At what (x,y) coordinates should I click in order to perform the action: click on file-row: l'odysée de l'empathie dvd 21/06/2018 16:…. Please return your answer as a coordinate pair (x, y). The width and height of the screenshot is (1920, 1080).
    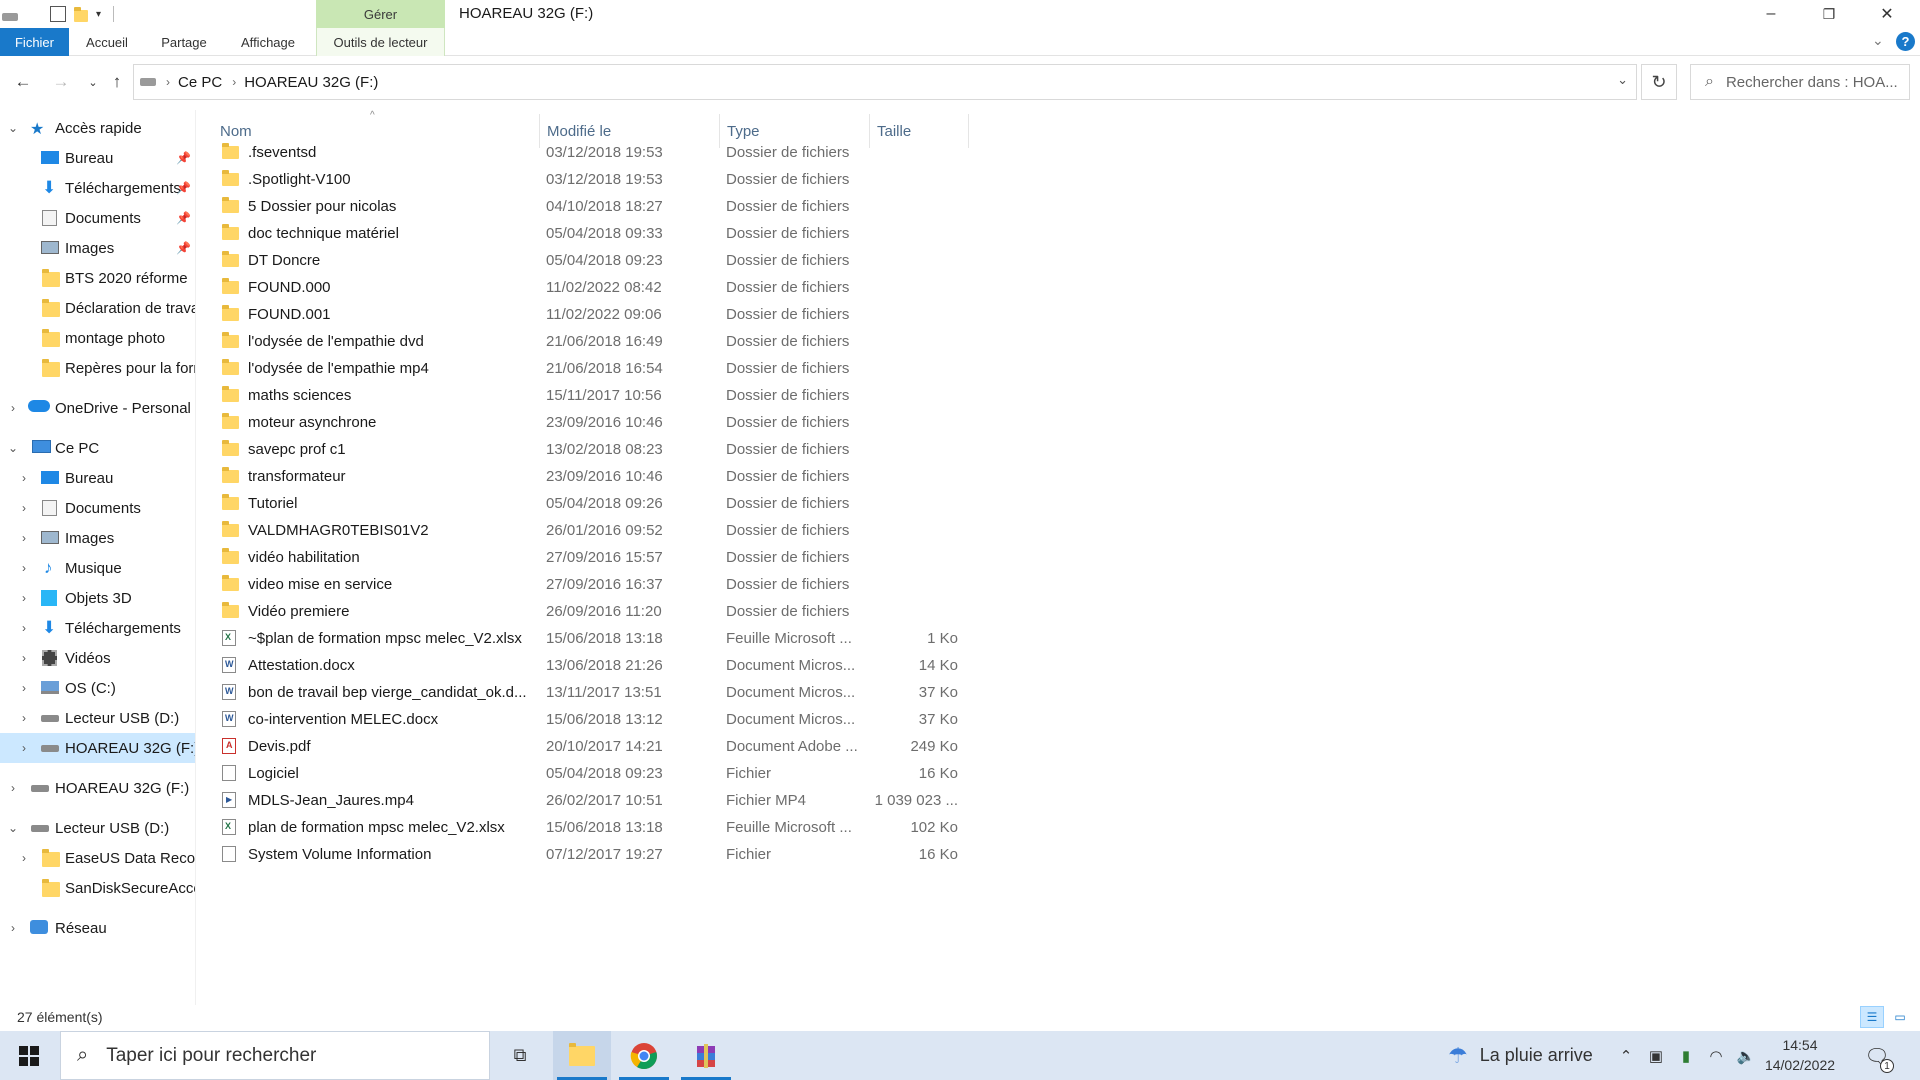
    Looking at the image, I should click on (594, 341).